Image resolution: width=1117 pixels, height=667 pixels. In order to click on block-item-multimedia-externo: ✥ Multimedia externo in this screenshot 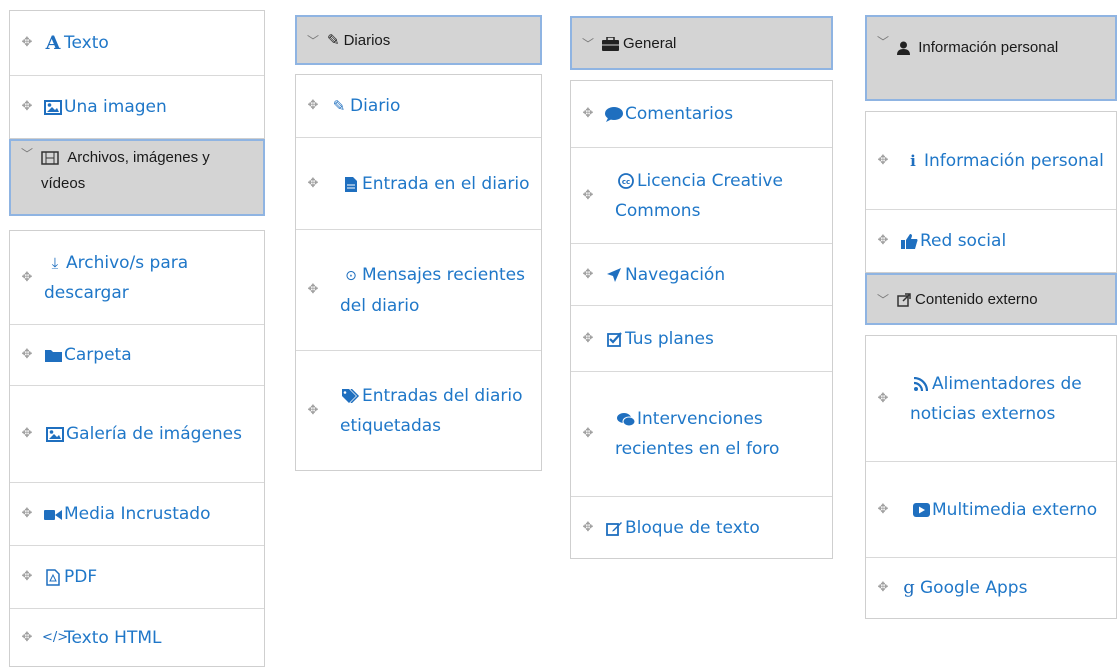, I will do `click(991, 509)`.